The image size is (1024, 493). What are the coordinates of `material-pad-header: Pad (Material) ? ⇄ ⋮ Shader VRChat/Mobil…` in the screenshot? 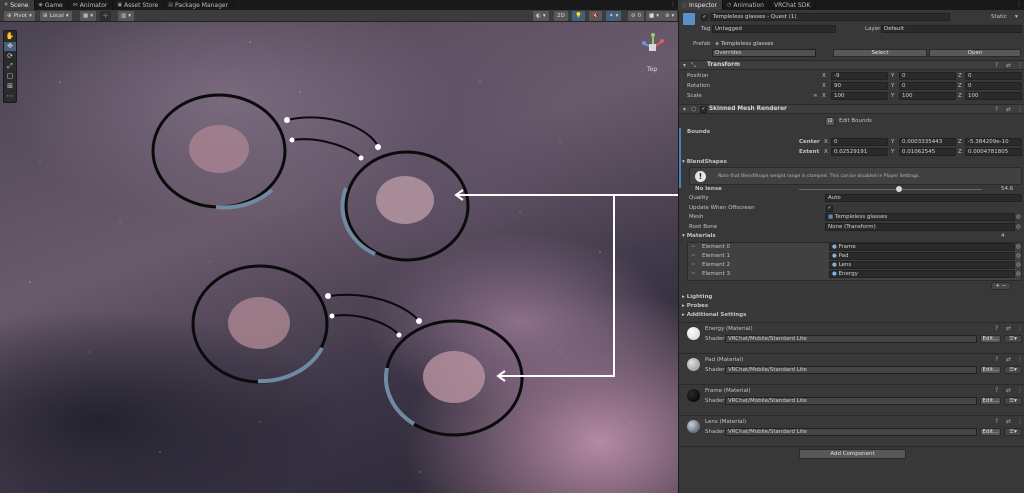 It's located at (851, 368).